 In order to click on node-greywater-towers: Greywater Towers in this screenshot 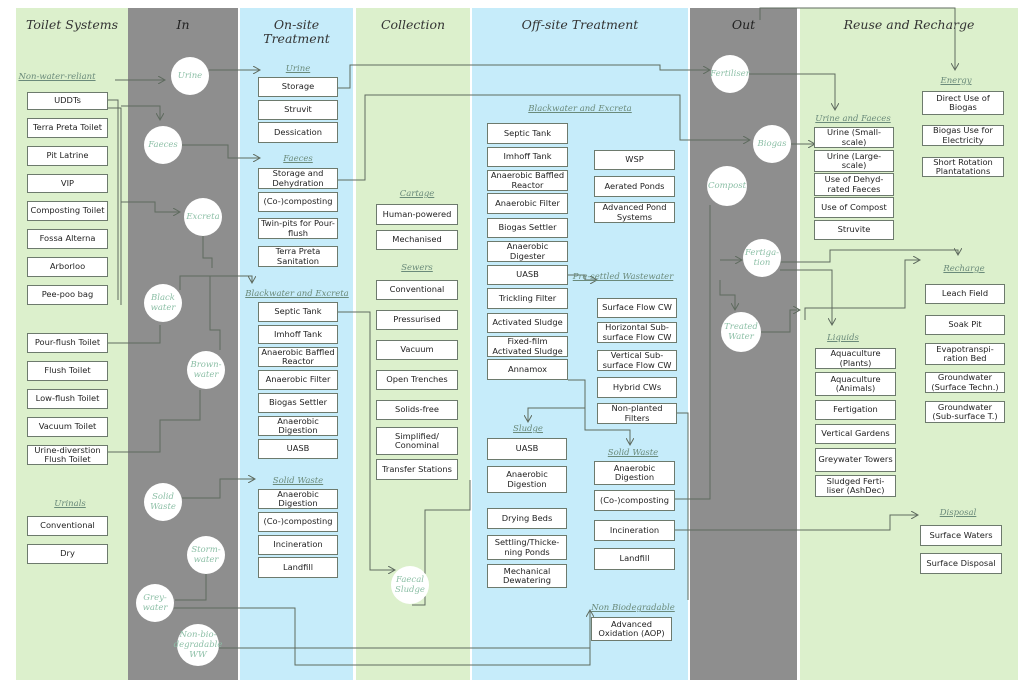, I will do `click(855, 460)`.